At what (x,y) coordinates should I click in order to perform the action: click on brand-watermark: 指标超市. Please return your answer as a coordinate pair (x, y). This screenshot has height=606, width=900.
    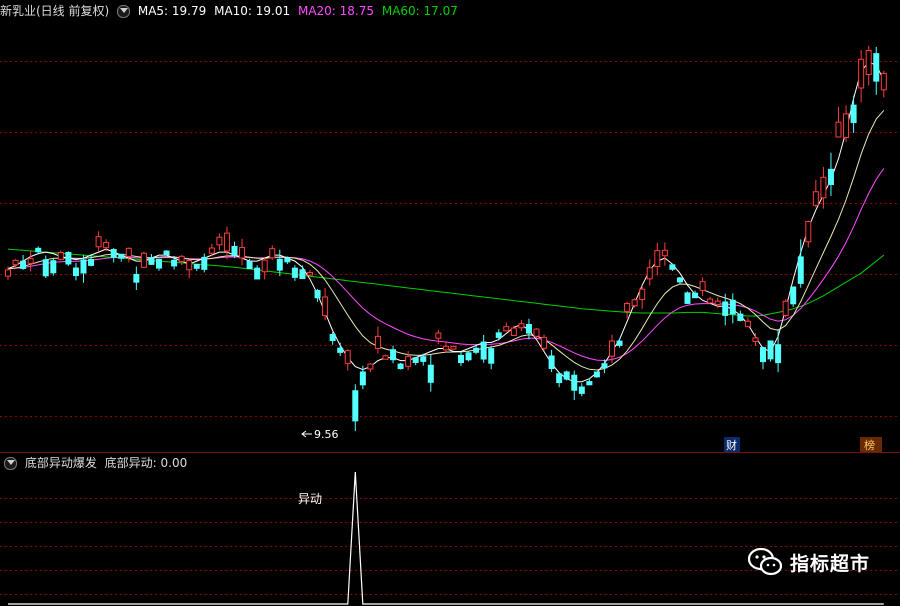
    Looking at the image, I should click on (808, 562).